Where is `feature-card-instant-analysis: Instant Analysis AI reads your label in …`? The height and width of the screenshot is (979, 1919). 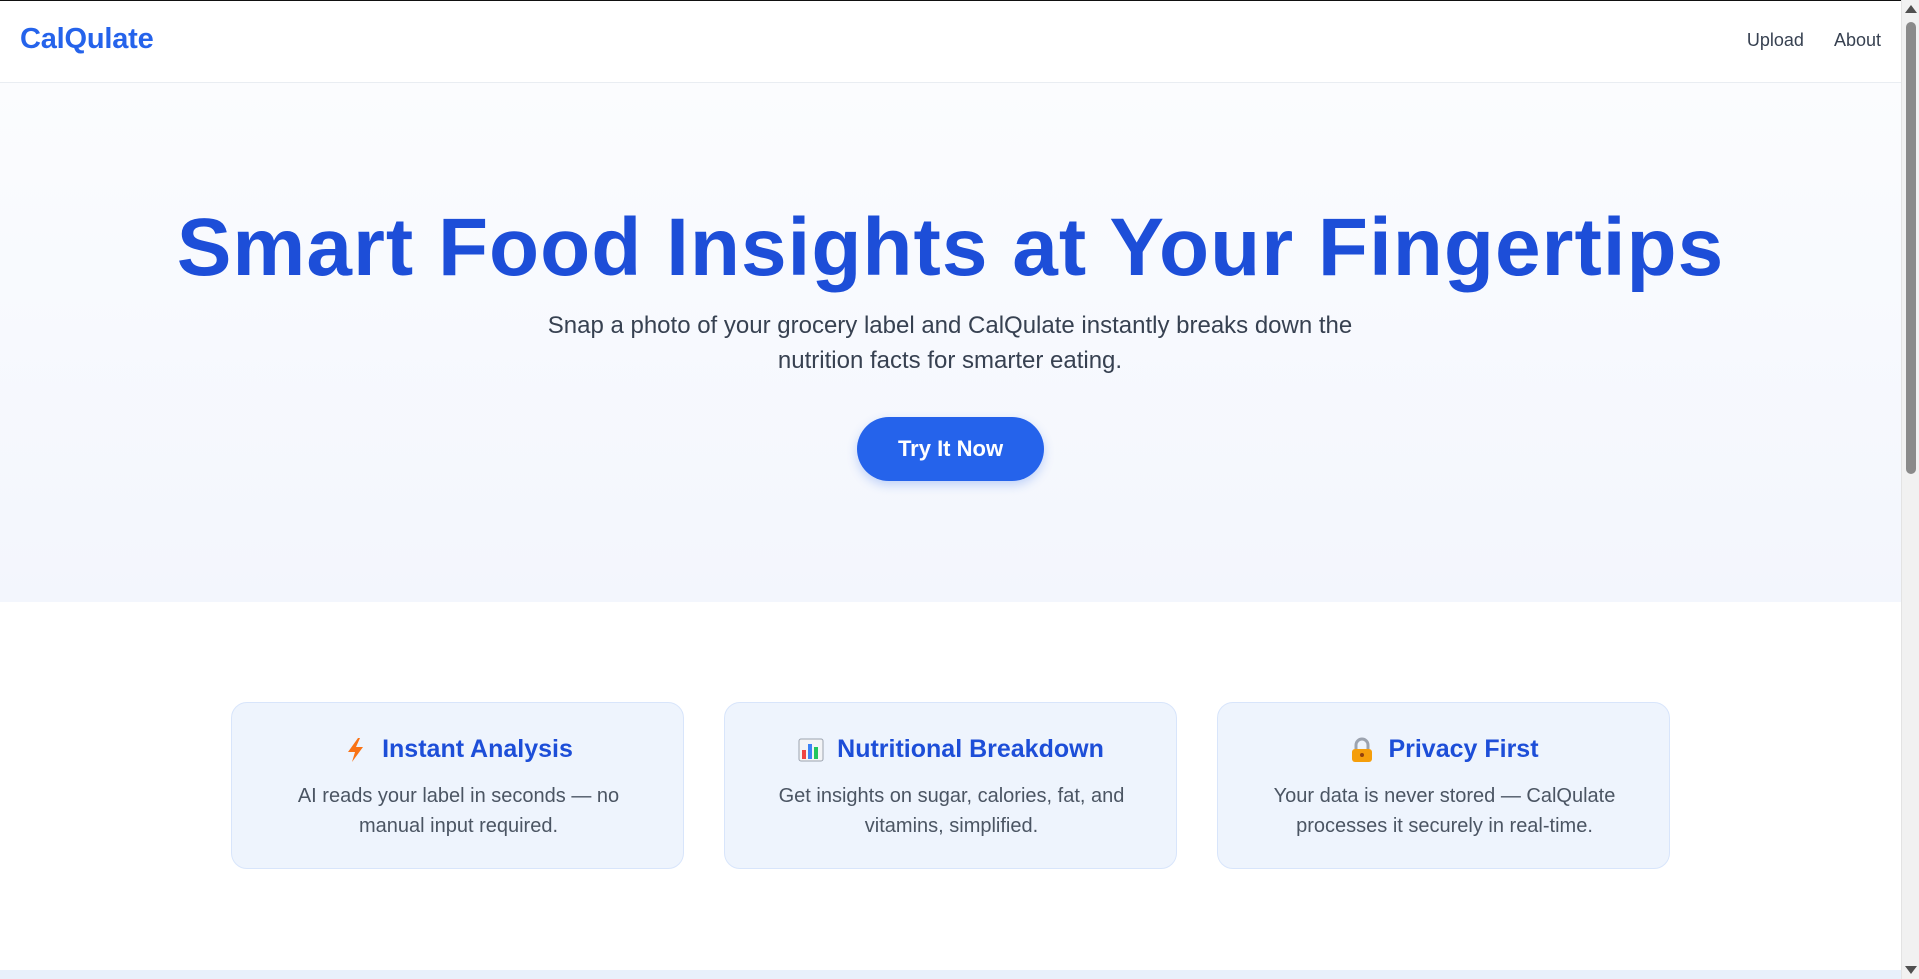
feature-card-instant-analysis: Instant Analysis AI reads your label in … is located at coordinates (457, 785).